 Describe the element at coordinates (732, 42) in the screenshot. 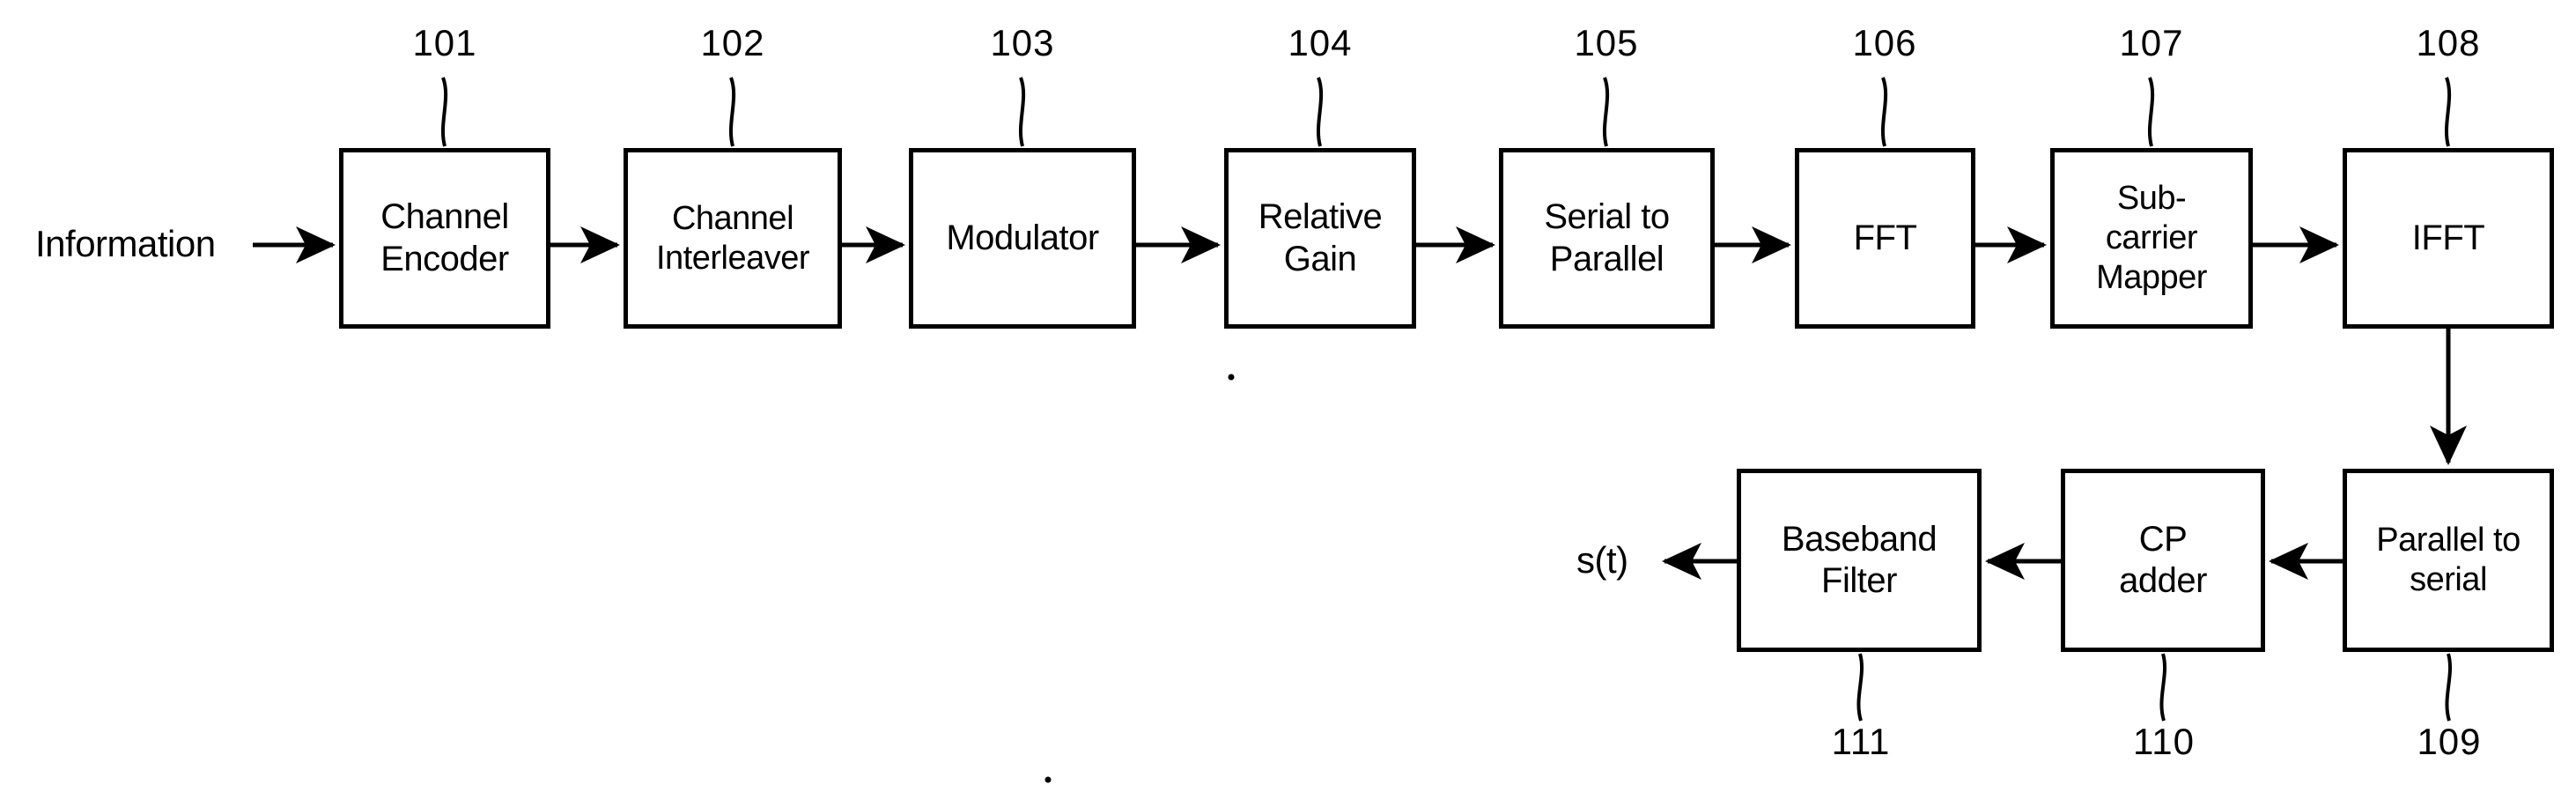

I see `ref-numeral-102: 102` at that location.